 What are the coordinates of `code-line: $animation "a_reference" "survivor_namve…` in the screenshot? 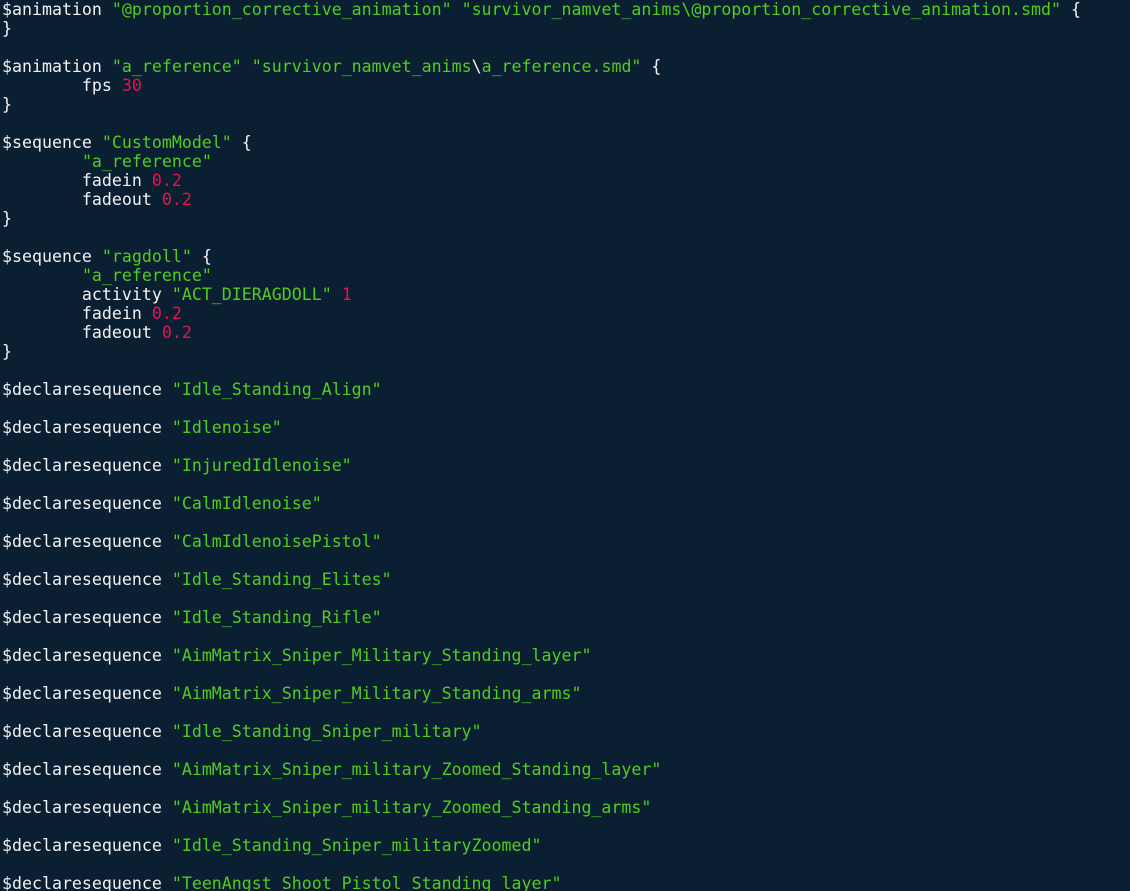 It's located at (541, 66).